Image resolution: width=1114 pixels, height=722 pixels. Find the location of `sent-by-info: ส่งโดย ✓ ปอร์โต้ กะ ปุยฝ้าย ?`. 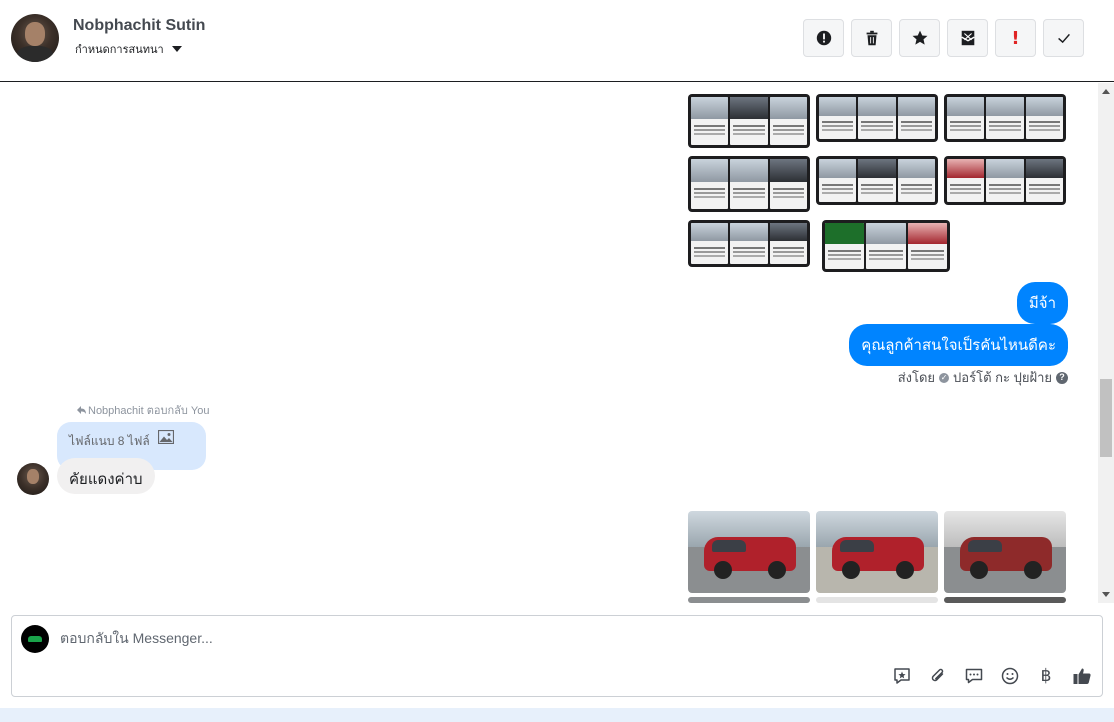

sent-by-info: ส่งโดย ✓ ปอร์โต้ กะ ปุยฝ้าย ? is located at coordinates (983, 377).